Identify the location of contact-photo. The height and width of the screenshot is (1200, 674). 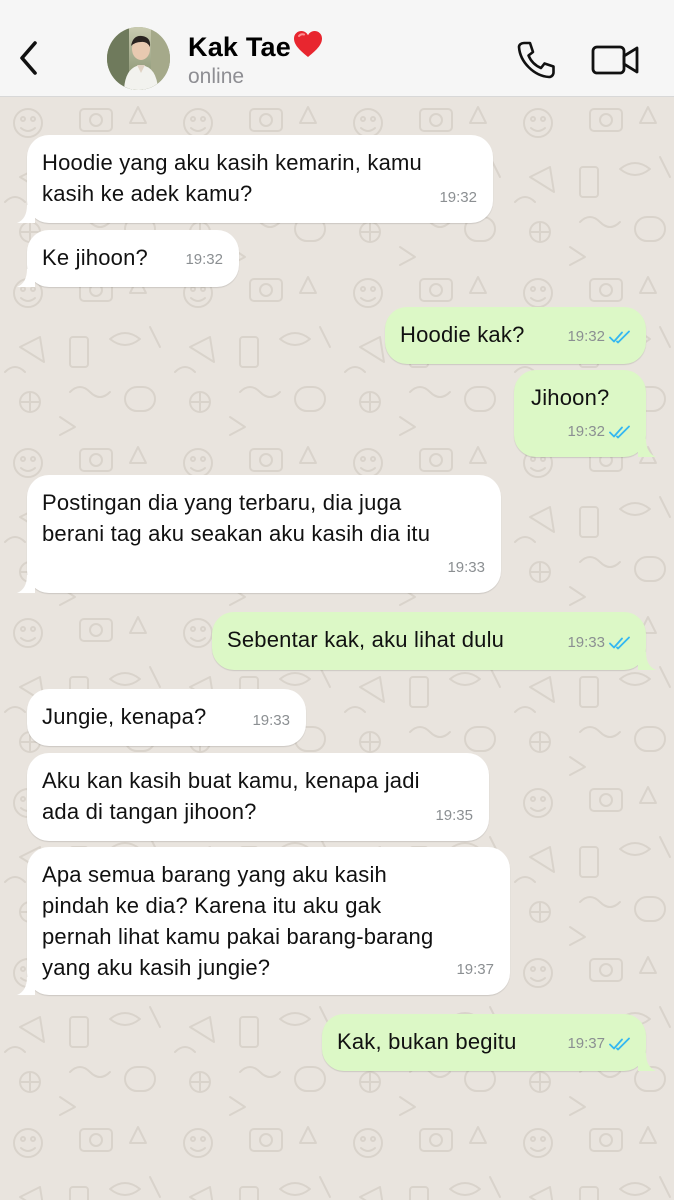
(138, 58).